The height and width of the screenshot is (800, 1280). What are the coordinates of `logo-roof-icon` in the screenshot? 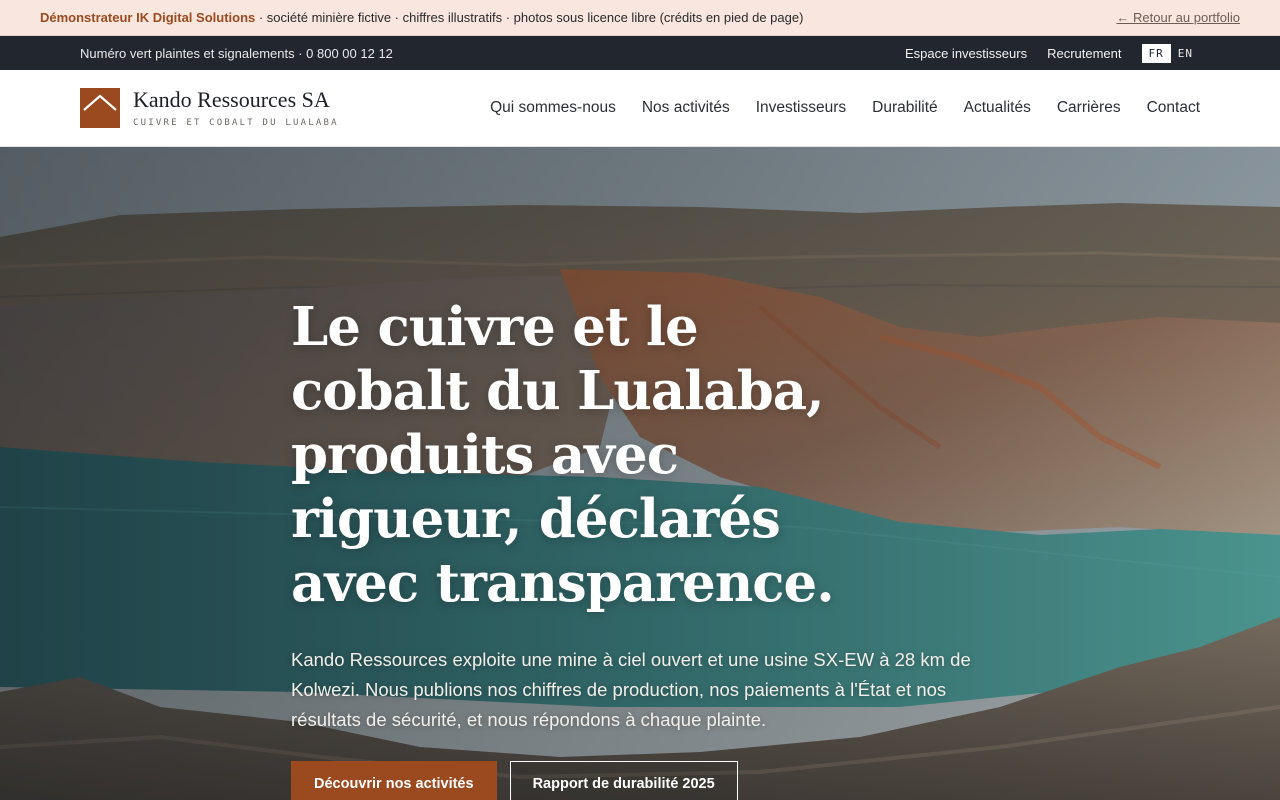 It's located at (100, 108).